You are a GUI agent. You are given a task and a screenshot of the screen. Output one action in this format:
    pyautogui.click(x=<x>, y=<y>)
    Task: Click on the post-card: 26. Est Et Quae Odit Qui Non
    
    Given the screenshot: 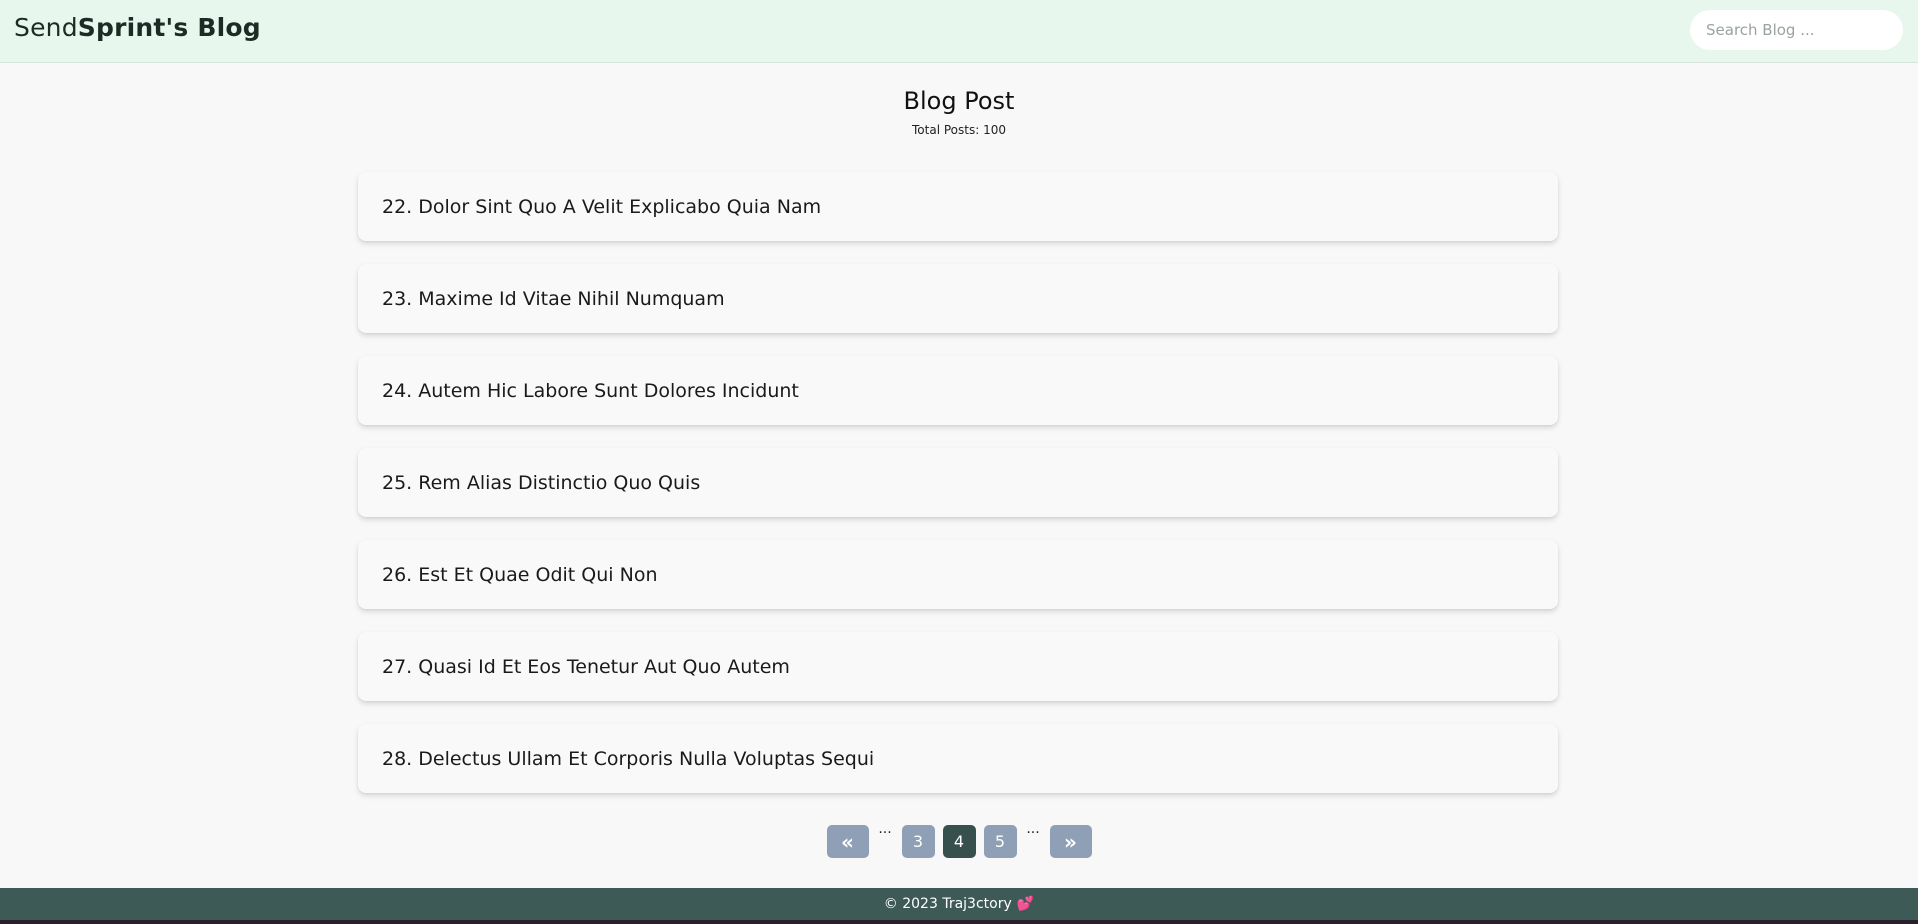 What is the action you would take?
    pyautogui.click(x=958, y=574)
    